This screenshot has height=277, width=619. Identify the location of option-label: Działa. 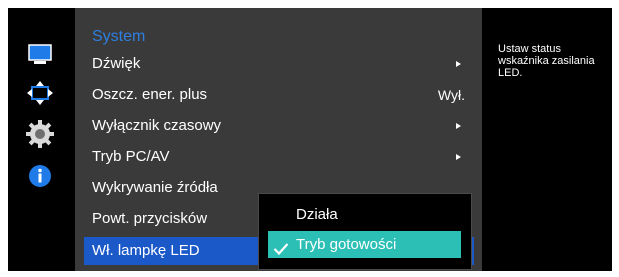
(317, 214).